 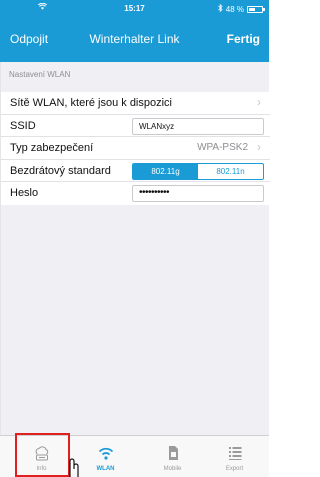 What do you see at coordinates (172, 453) in the screenshot?
I see `sim-card-icon` at bounding box center [172, 453].